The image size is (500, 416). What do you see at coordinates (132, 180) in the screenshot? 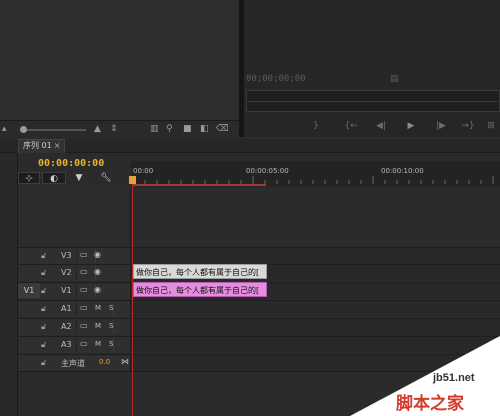
I see `playhead-handle` at bounding box center [132, 180].